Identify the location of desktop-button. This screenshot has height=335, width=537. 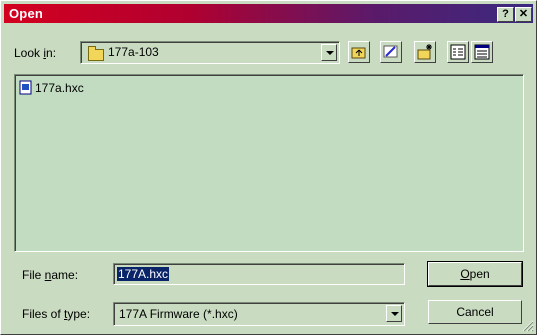
(391, 52).